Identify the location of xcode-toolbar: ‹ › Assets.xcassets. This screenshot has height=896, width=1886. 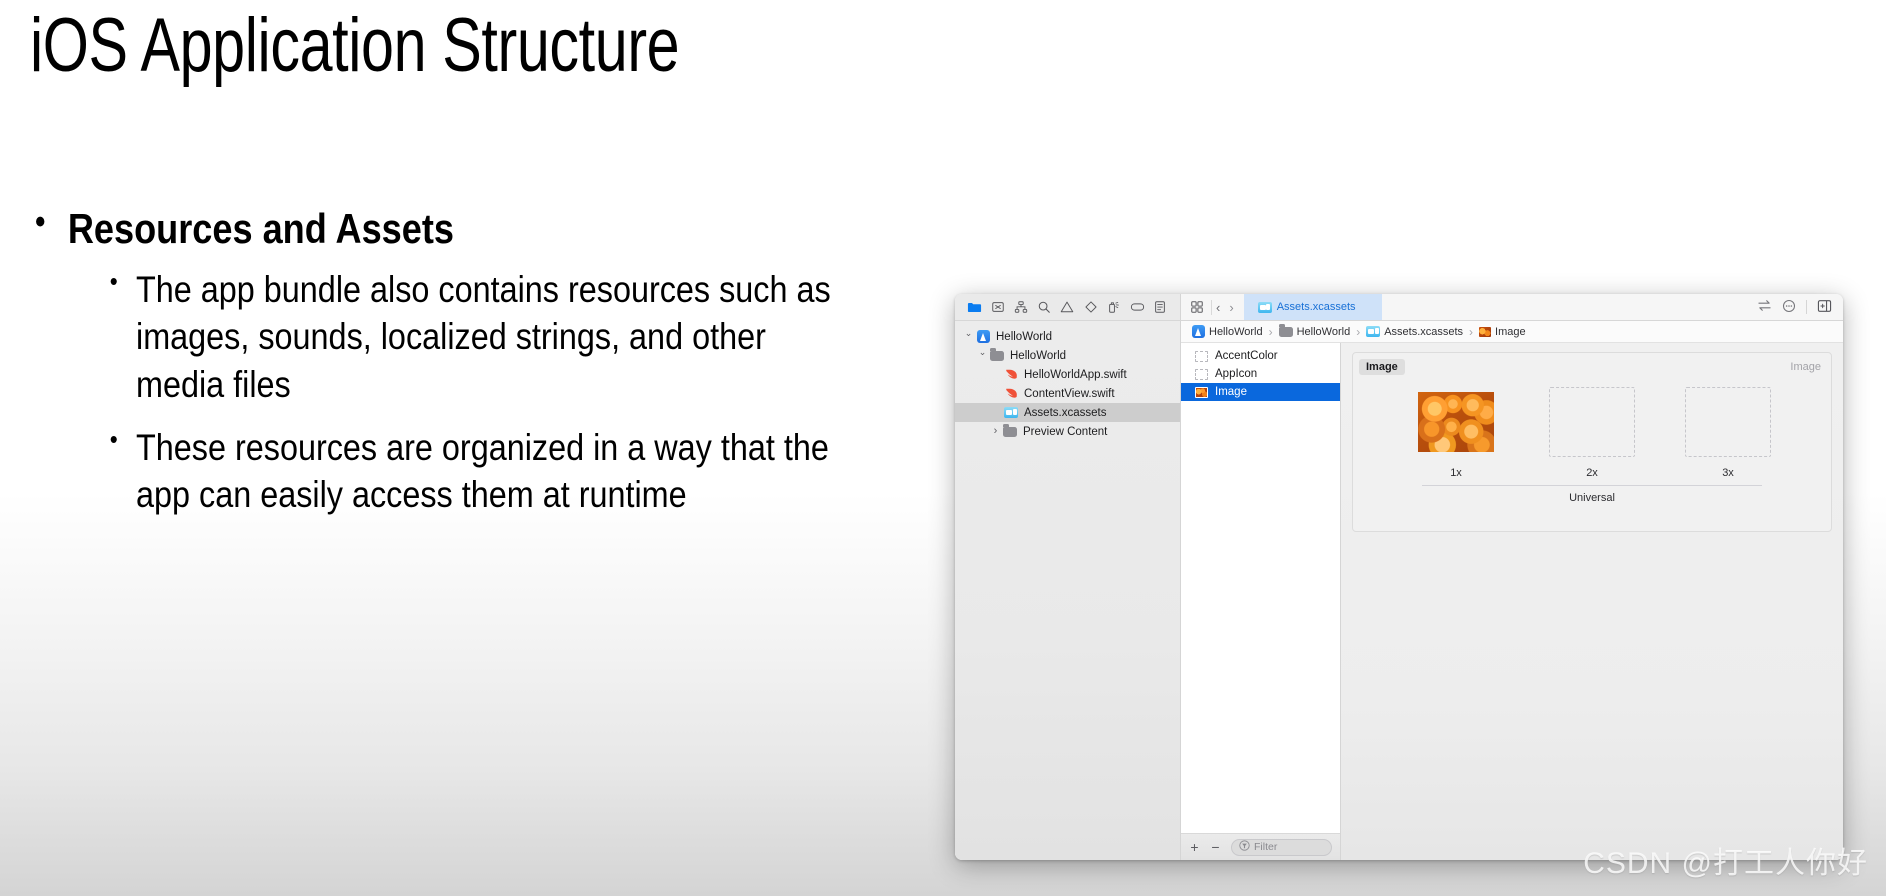
(1399, 307).